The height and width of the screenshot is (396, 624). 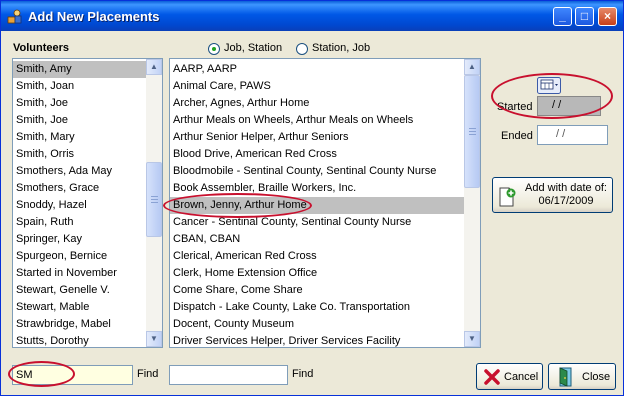 I want to click on volunteers-scrollbar: ▲ ▼, so click(x=154, y=203).